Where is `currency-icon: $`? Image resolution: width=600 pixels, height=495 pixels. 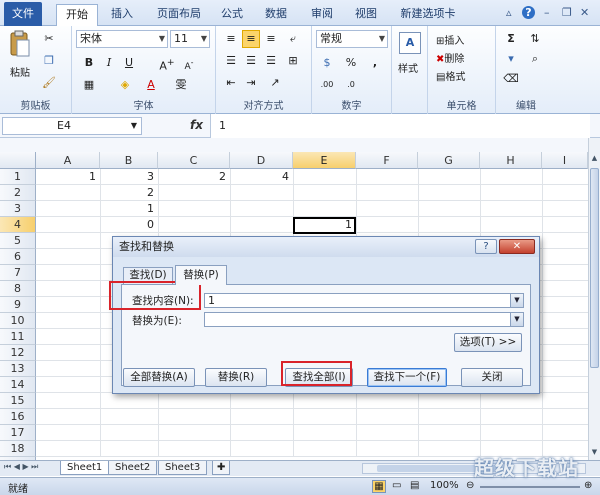 currency-icon: $ is located at coordinates (327, 63).